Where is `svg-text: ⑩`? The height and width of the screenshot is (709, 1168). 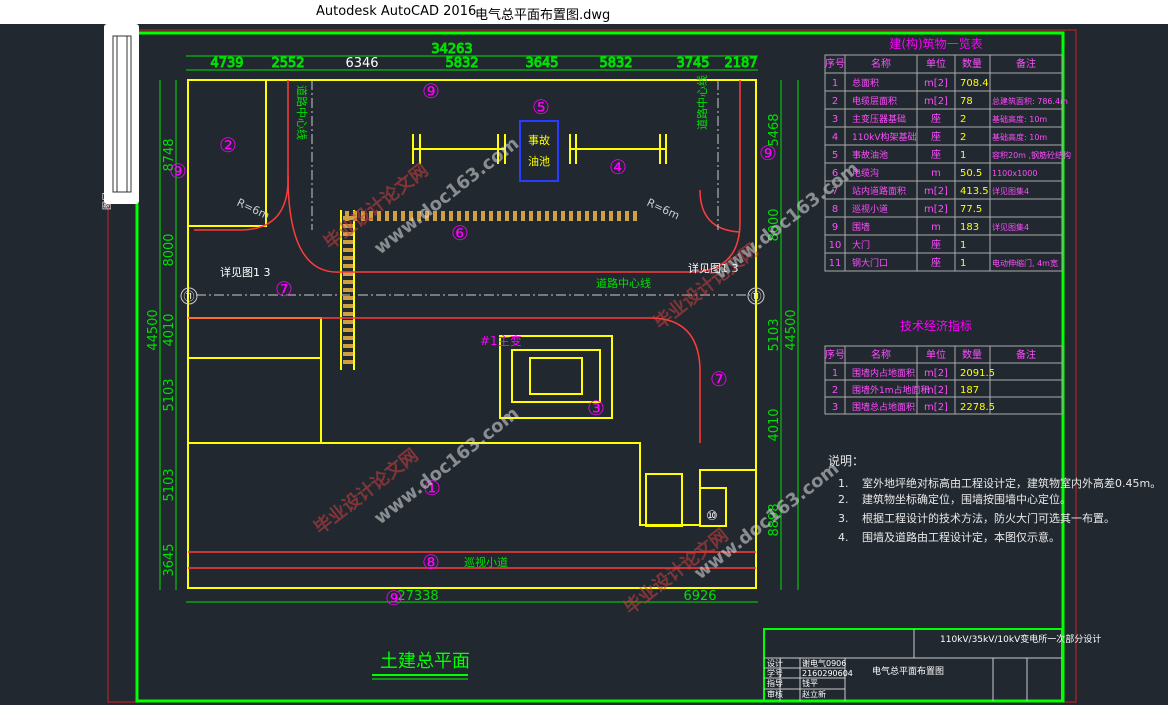 svg-text: ⑩ is located at coordinates (712, 516).